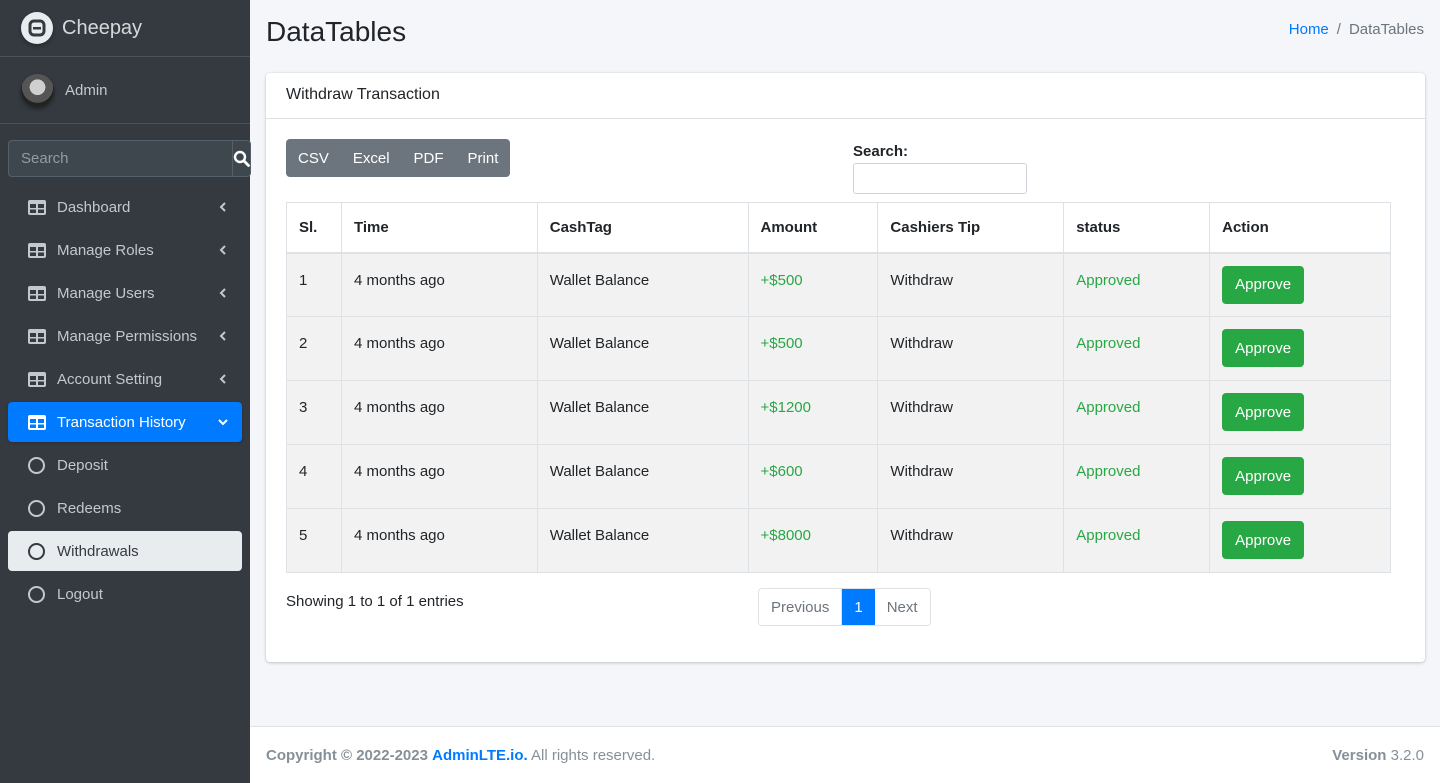 The height and width of the screenshot is (783, 1440). I want to click on sidebar-item-label: Withdrawals, so click(98, 551).